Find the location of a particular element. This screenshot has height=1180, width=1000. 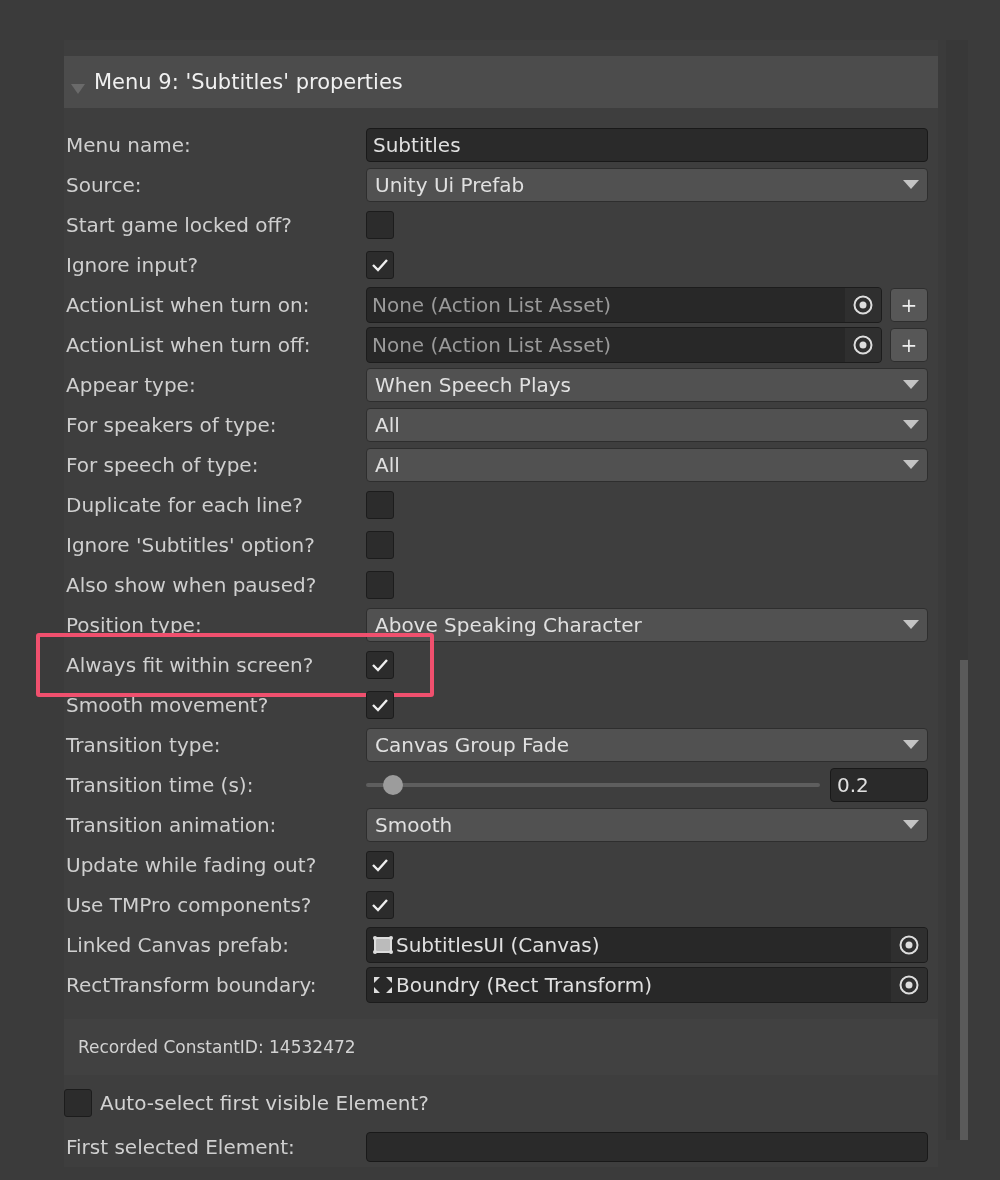

section-title: Menu 9: 'Subtitles' properties is located at coordinates (248, 82).